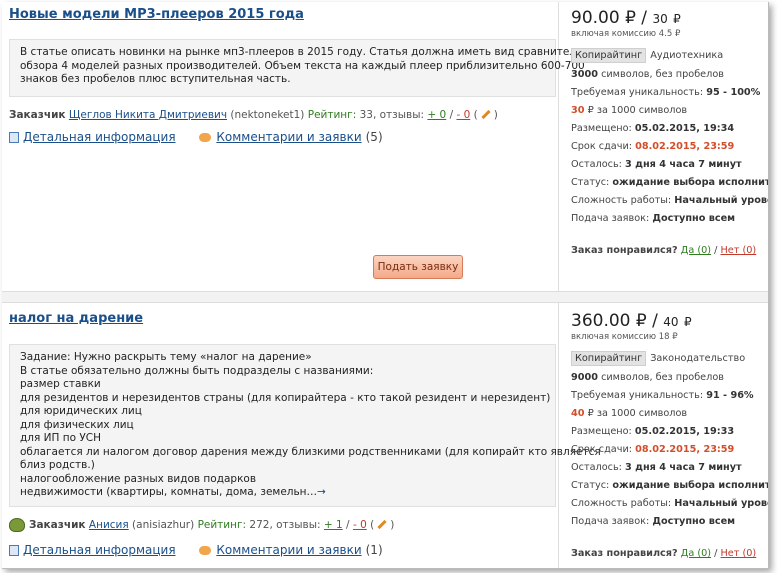 The image size is (778, 573). I want to click on positive-reviews-link: + 1, so click(333, 525).